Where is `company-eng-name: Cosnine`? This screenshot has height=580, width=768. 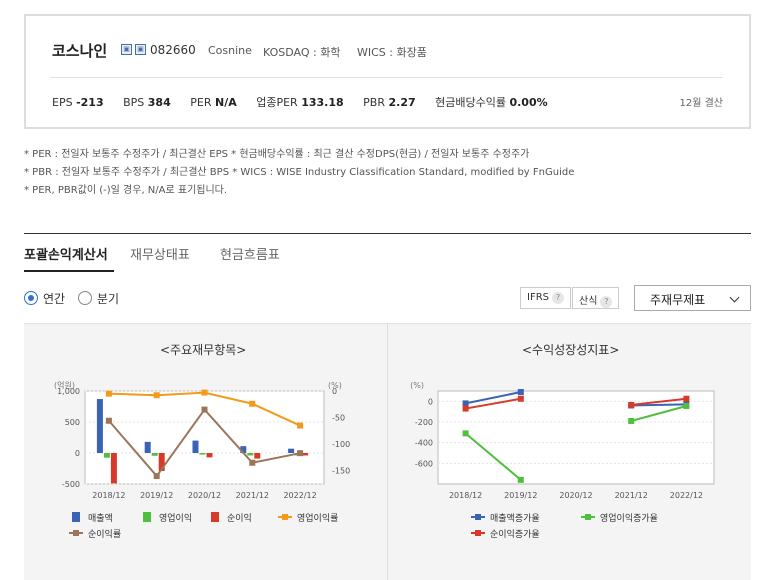 company-eng-name: Cosnine is located at coordinates (230, 50).